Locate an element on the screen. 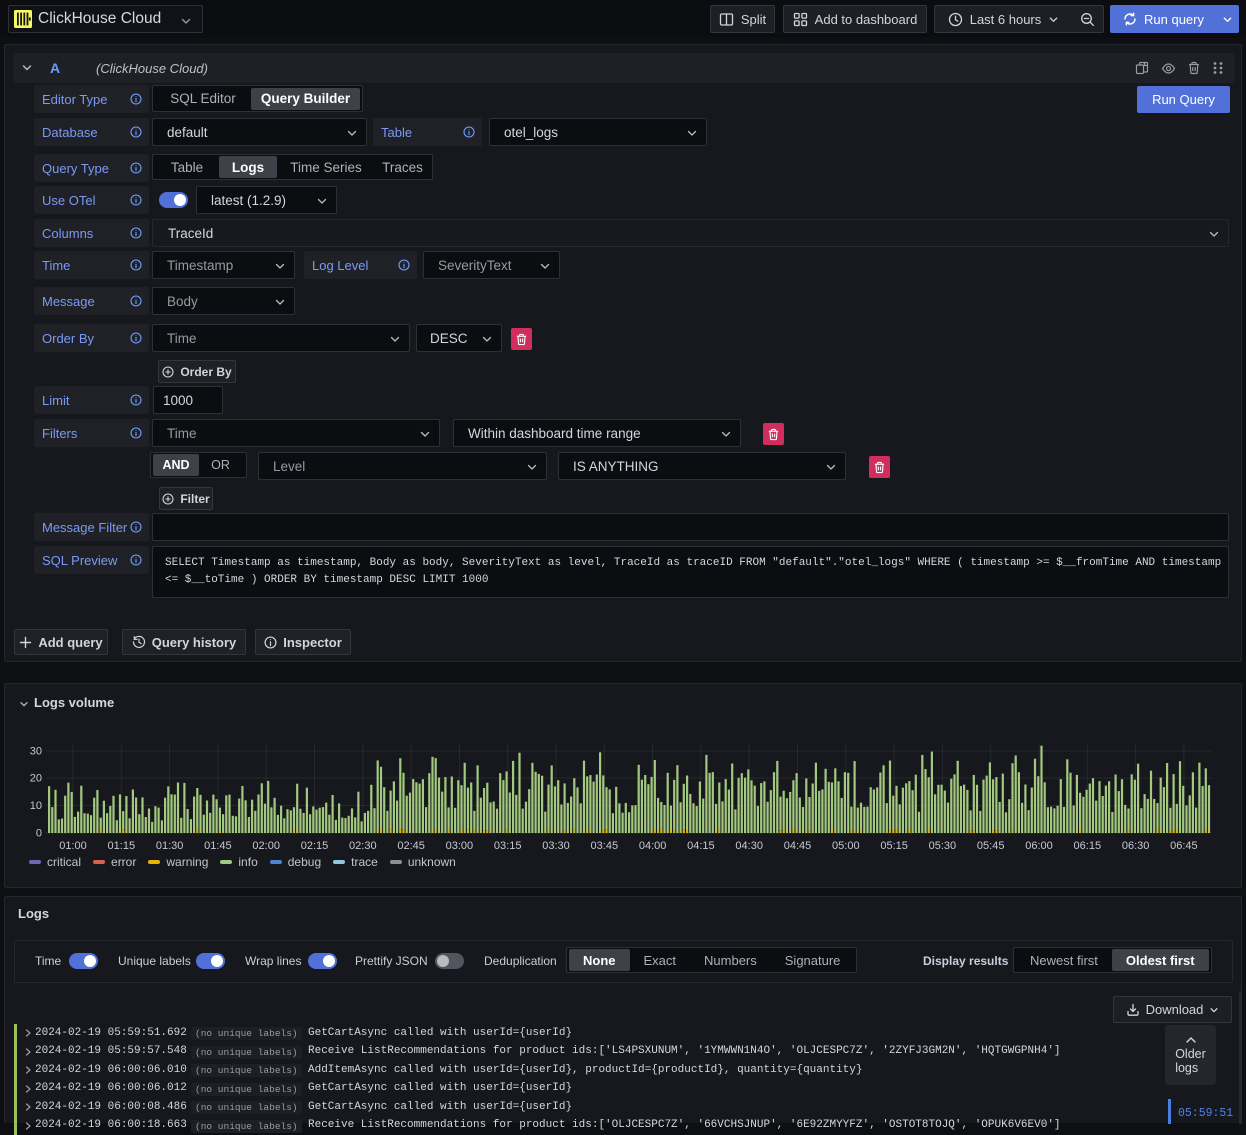 This screenshot has width=1246, height=1135. svg-text: 05:15 is located at coordinates (894, 846).